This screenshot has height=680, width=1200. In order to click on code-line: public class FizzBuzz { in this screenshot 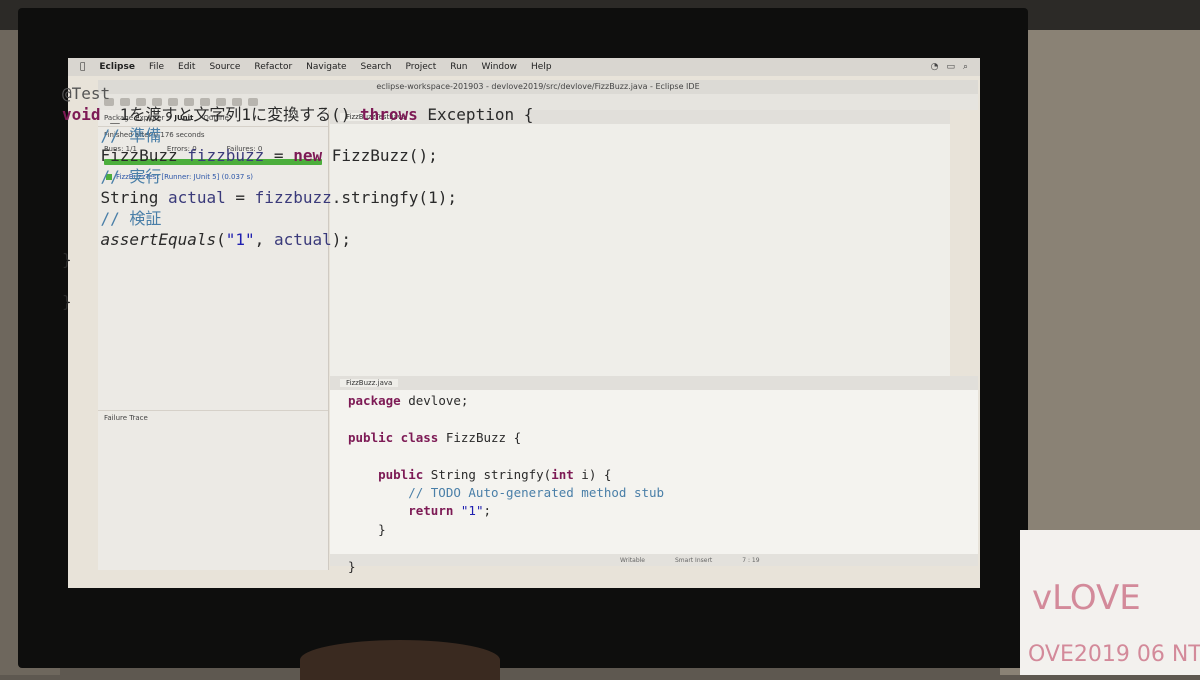, I will do `click(435, 437)`.